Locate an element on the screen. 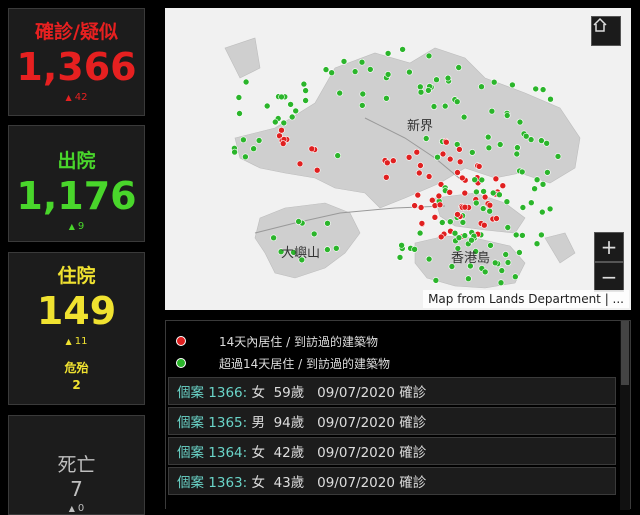 The image size is (640, 515). case-item: 個案 1366: 女 59歲 09/07/2020 確診 is located at coordinates (392, 391).